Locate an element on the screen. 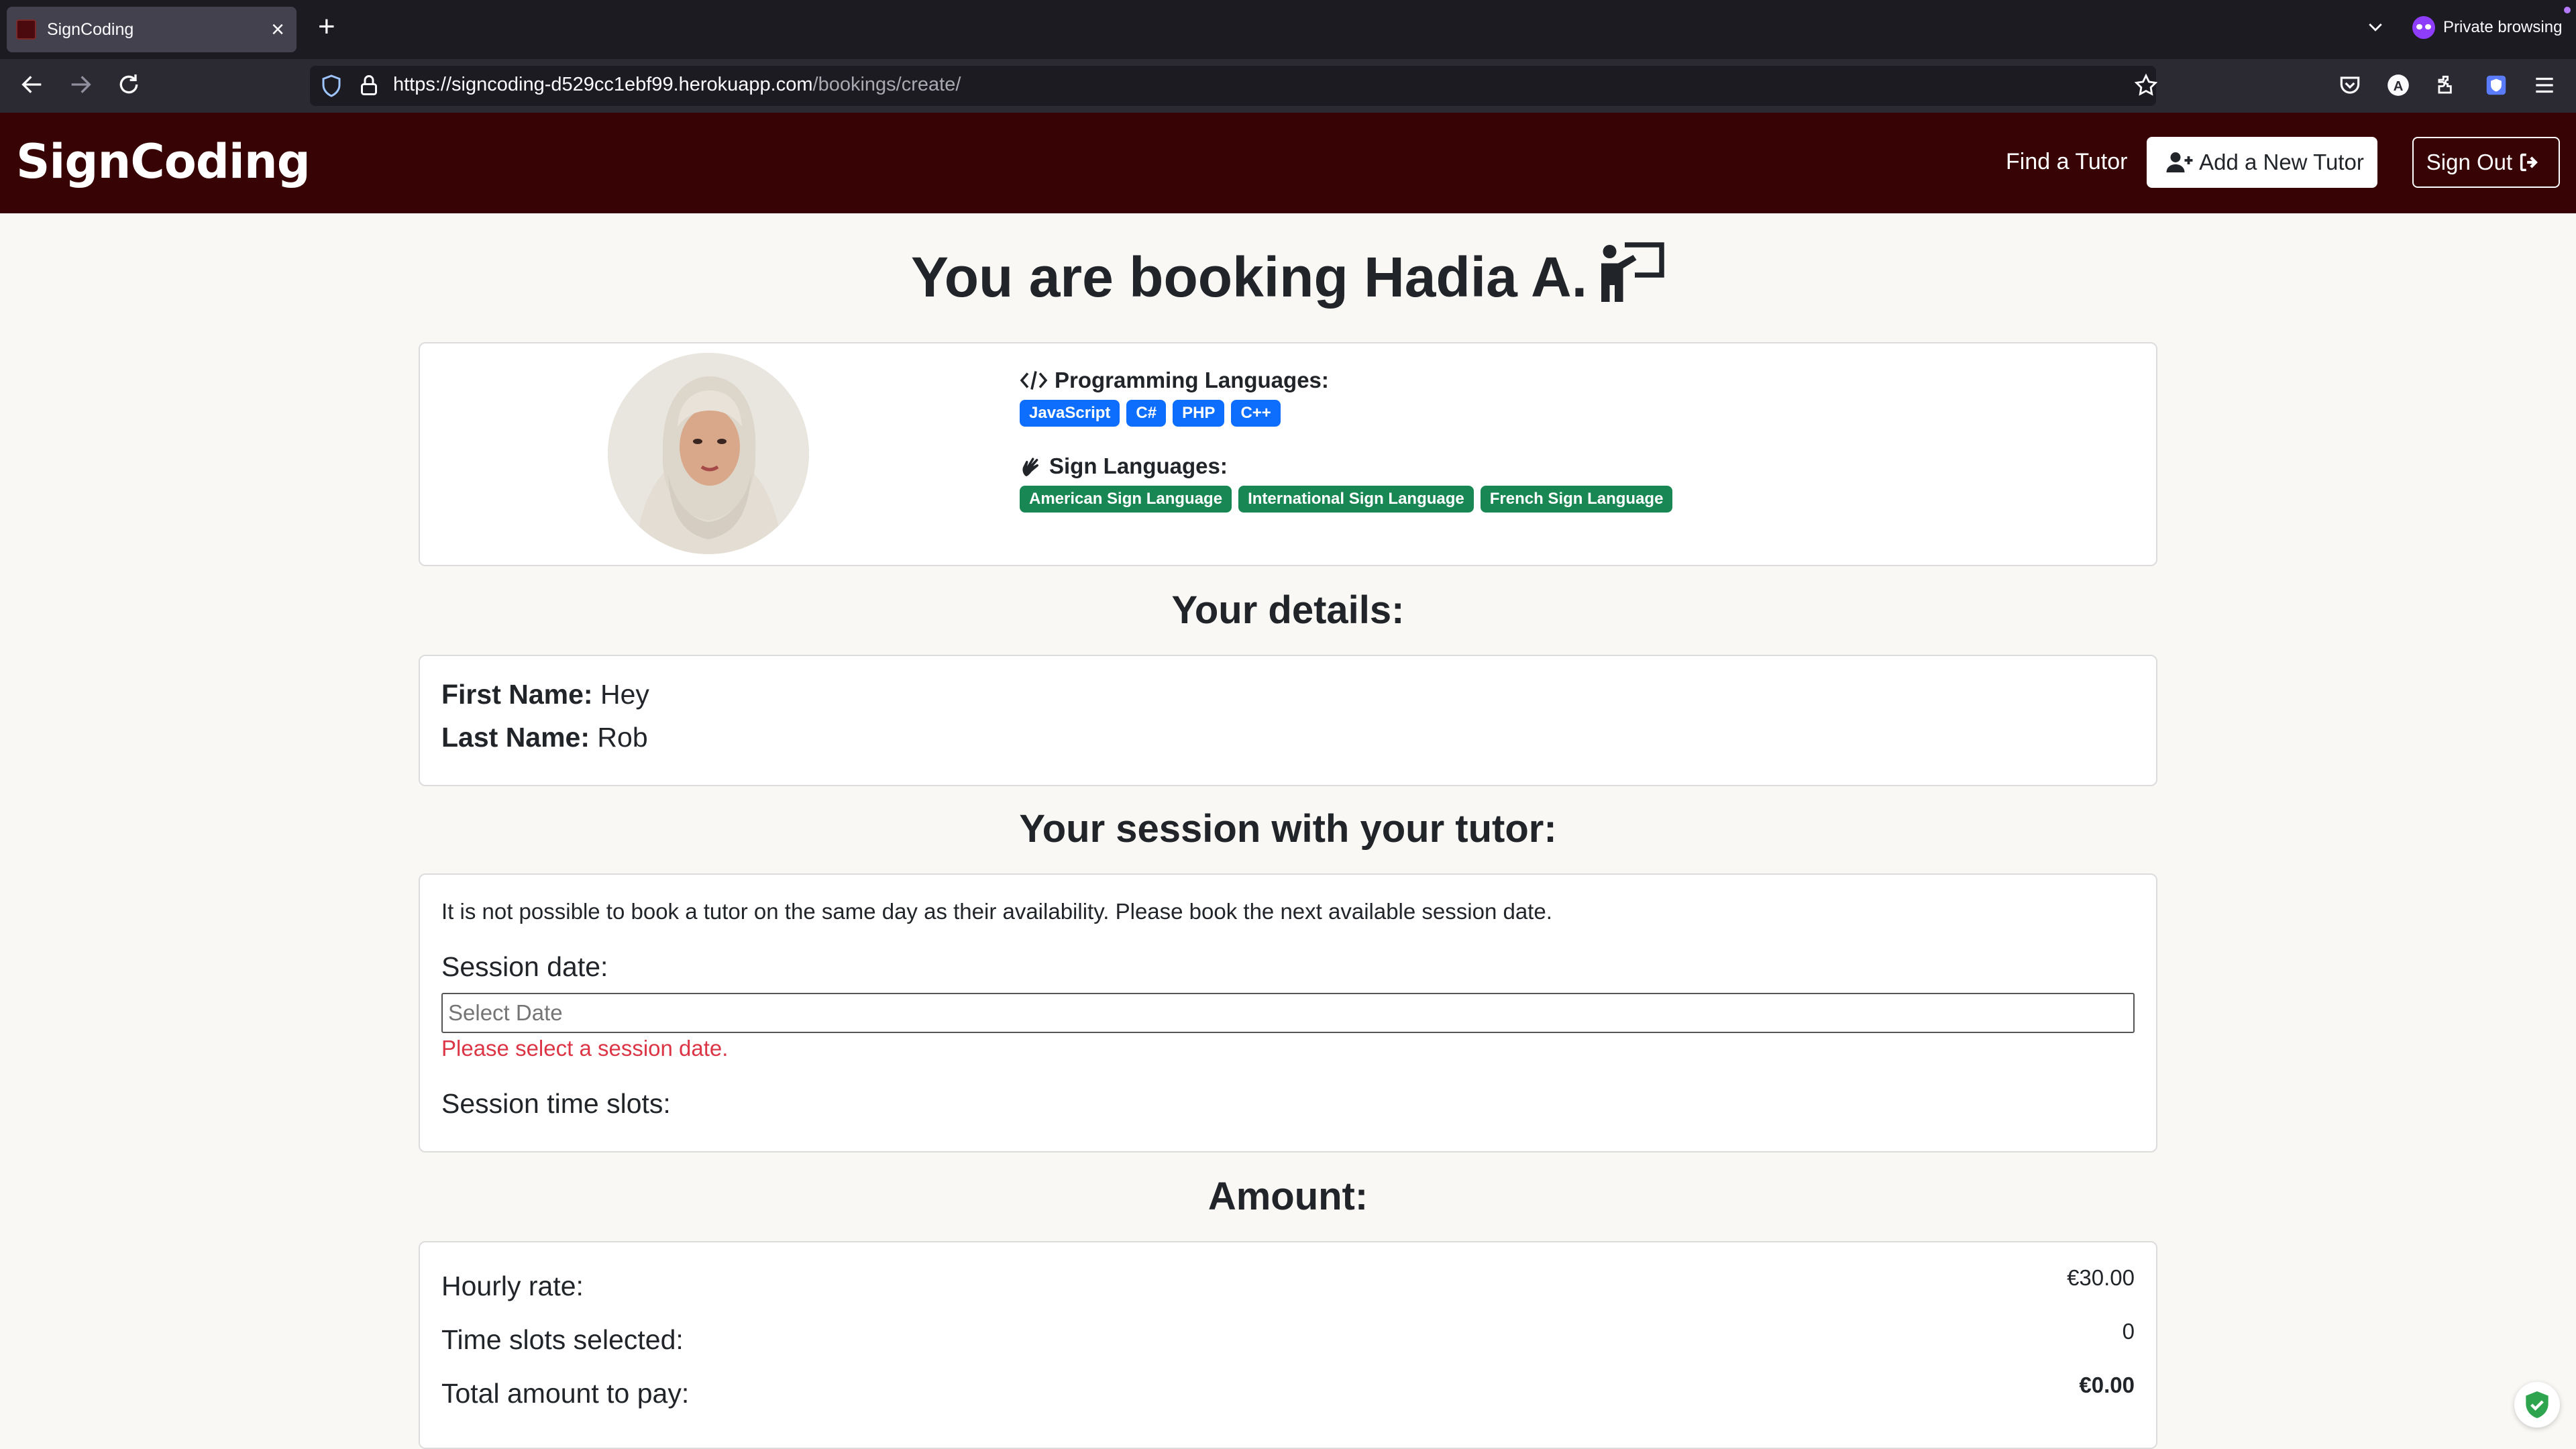 The height and width of the screenshot is (1449, 2576). programming-heading-text: Programming Languages: is located at coordinates (1192, 380).